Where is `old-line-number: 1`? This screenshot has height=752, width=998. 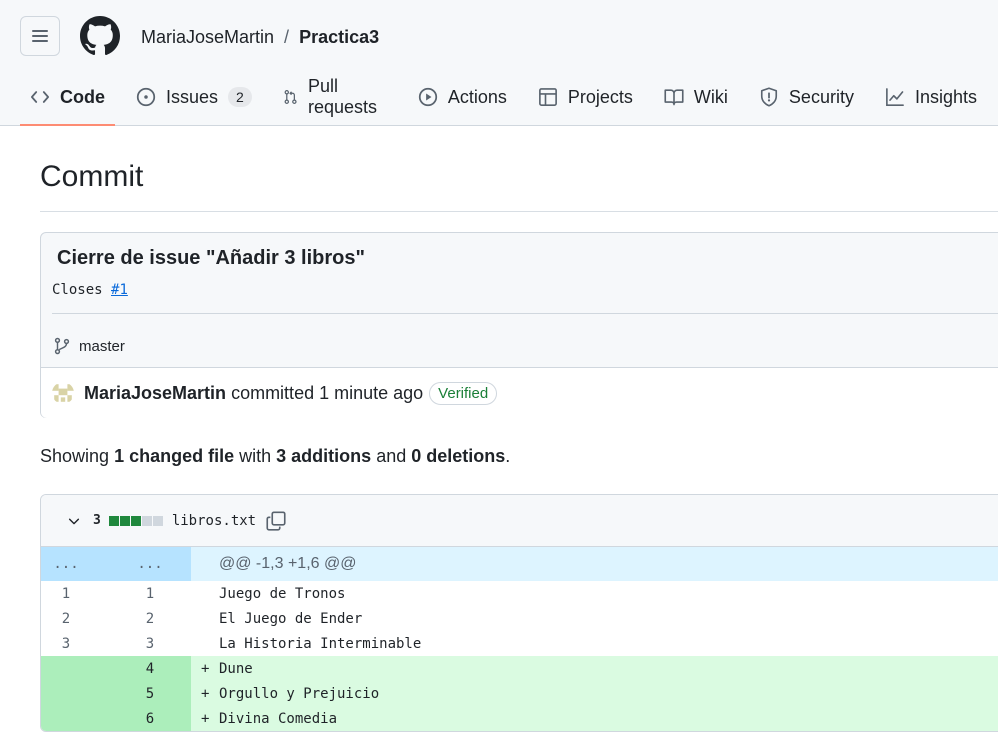 old-line-number: 1 is located at coordinates (66, 593).